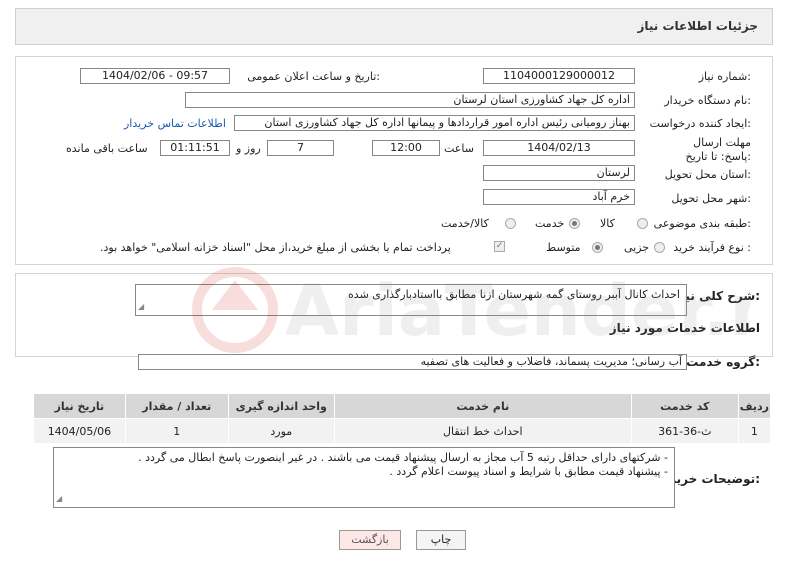  What do you see at coordinates (370, 540) in the screenshot?
I see `back-button: بازگشت` at bounding box center [370, 540].